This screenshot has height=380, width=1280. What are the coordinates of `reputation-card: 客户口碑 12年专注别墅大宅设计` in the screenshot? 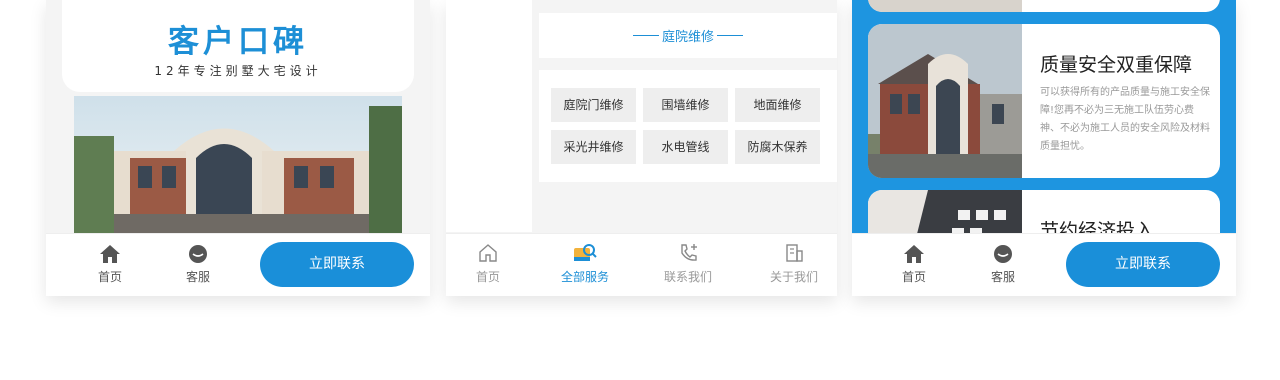 It's located at (238, 46).